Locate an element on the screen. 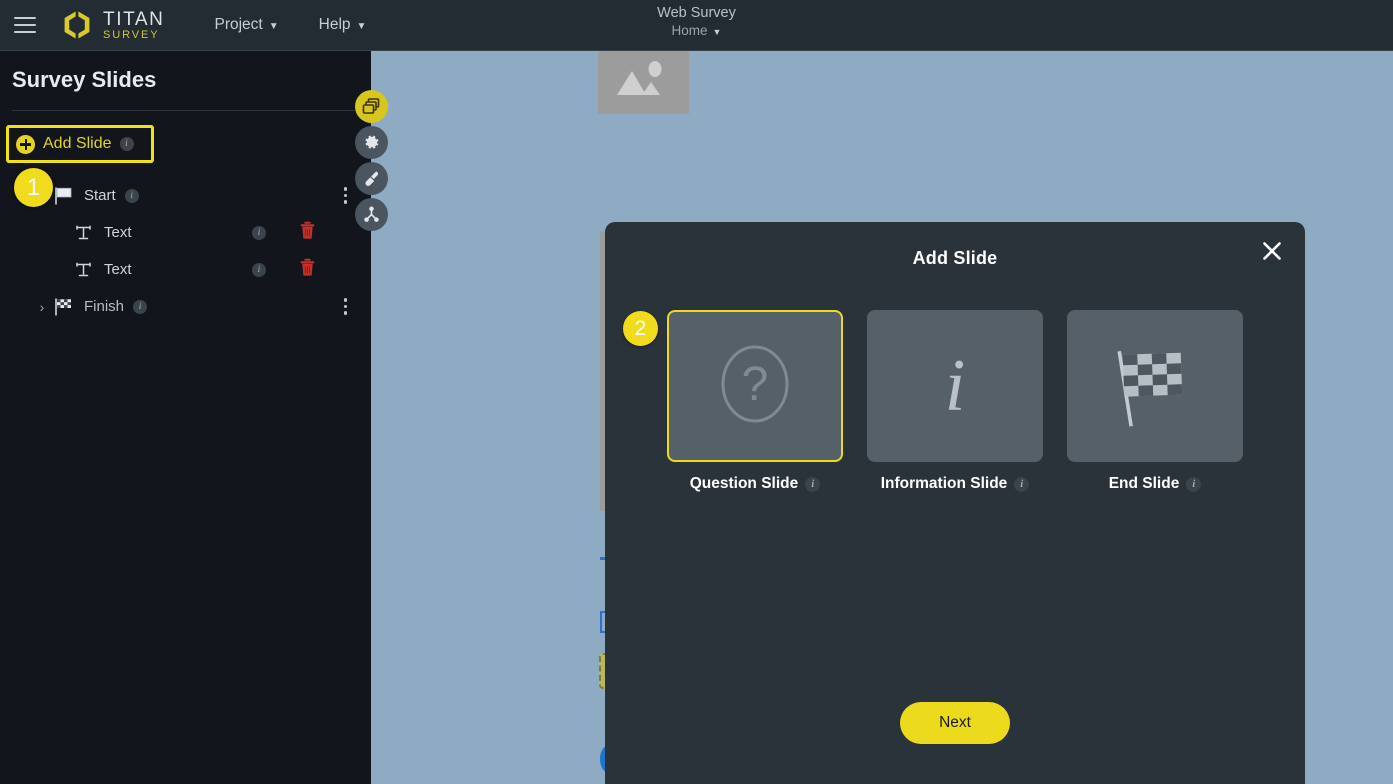 The image size is (1393, 784). information-slide-caption: Information Slide i is located at coordinates (955, 484).